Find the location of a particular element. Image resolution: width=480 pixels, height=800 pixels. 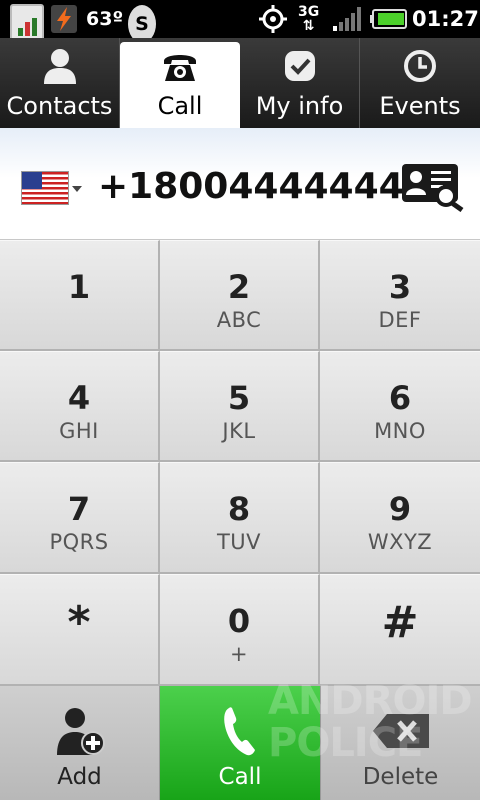

key-digit: 4 is located at coordinates (79, 398).